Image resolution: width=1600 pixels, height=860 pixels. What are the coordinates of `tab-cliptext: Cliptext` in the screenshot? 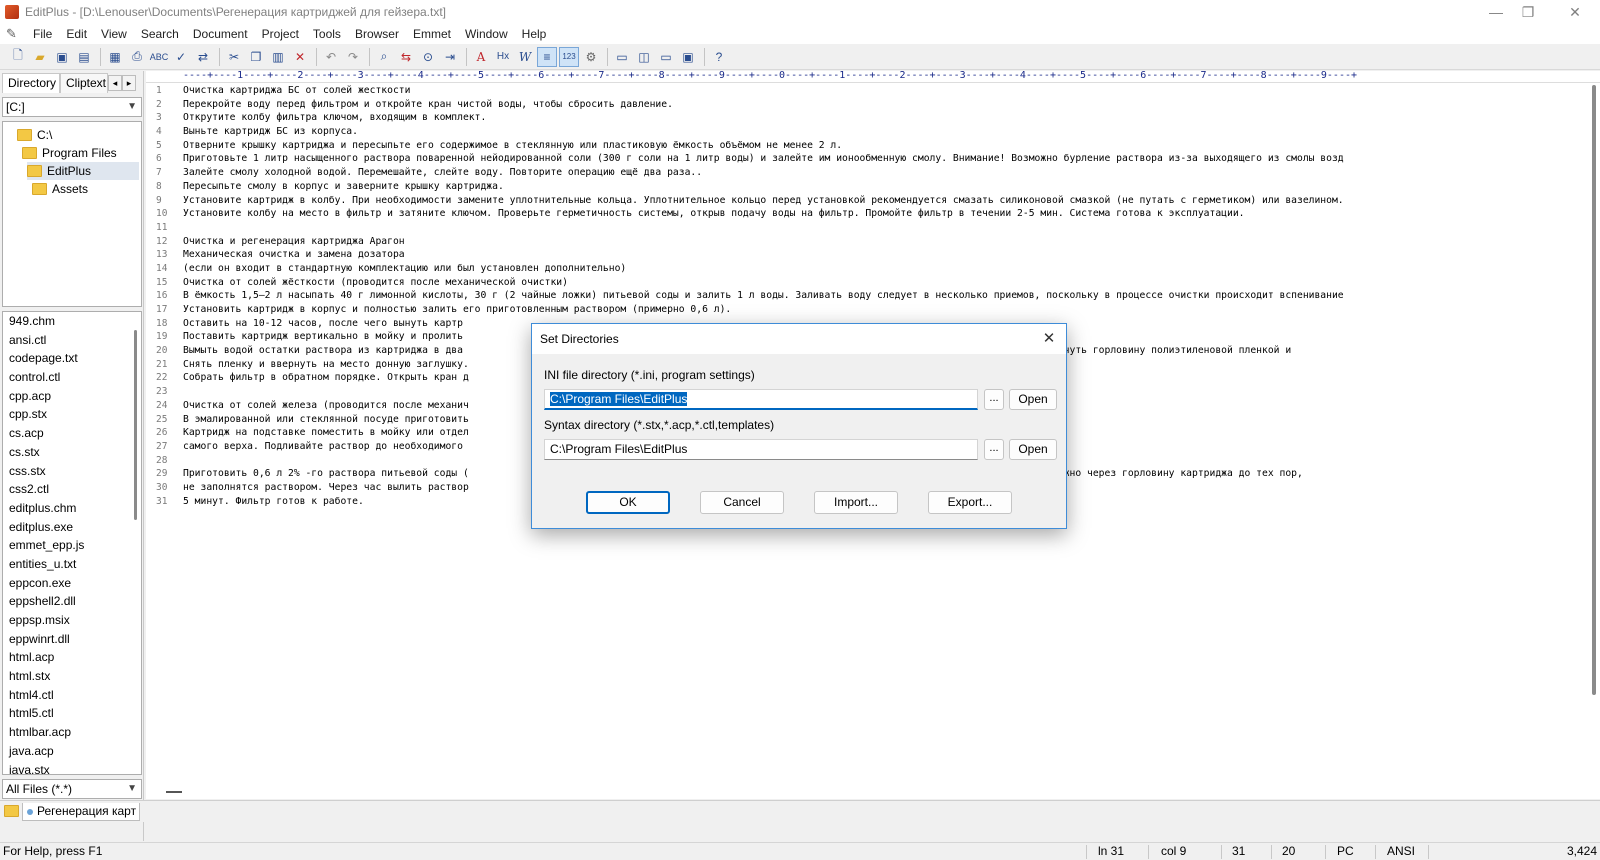 It's located at (84, 83).